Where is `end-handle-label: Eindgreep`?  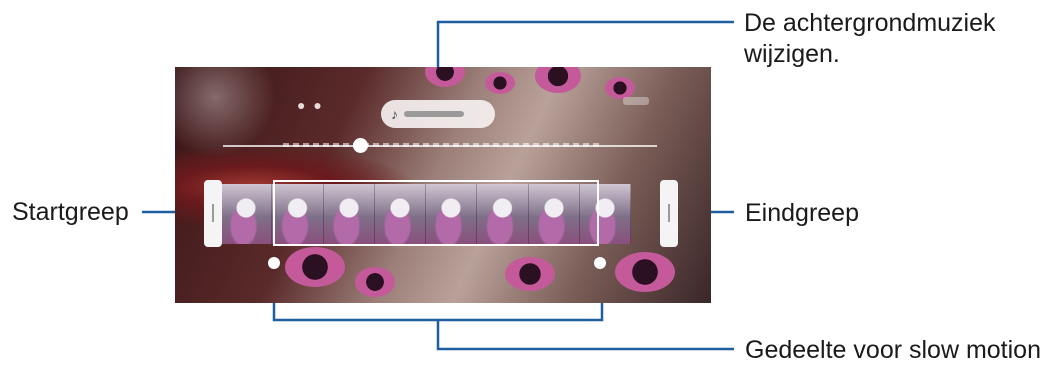 end-handle-label: Eindgreep is located at coordinates (802, 213).